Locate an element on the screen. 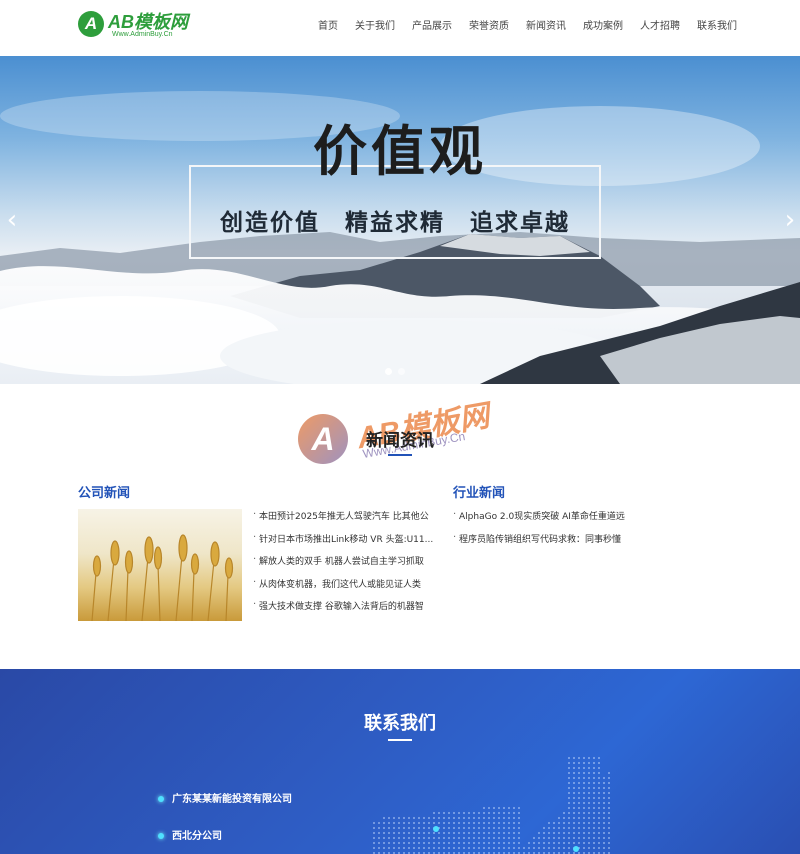  site-logo: A AB模板网 Www.AdminBuy.Cn is located at coordinates (133, 27).